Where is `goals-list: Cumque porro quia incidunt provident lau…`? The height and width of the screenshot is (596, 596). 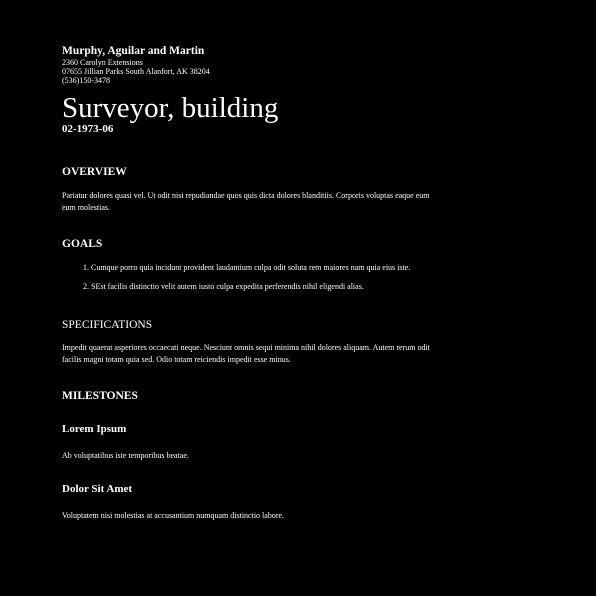 goals-list: Cumque porro quia incidunt provident lau… is located at coordinates (252, 277).